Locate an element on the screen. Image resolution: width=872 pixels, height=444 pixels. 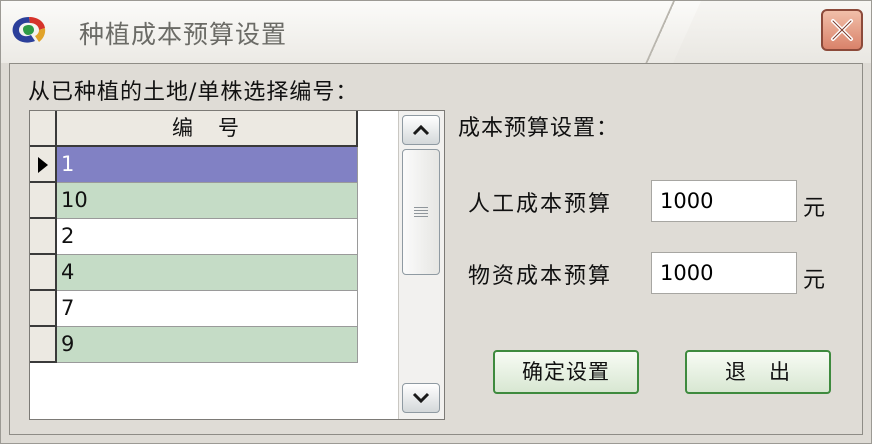
title-bar: 种植成本预算设置 is located at coordinates (436, 32).